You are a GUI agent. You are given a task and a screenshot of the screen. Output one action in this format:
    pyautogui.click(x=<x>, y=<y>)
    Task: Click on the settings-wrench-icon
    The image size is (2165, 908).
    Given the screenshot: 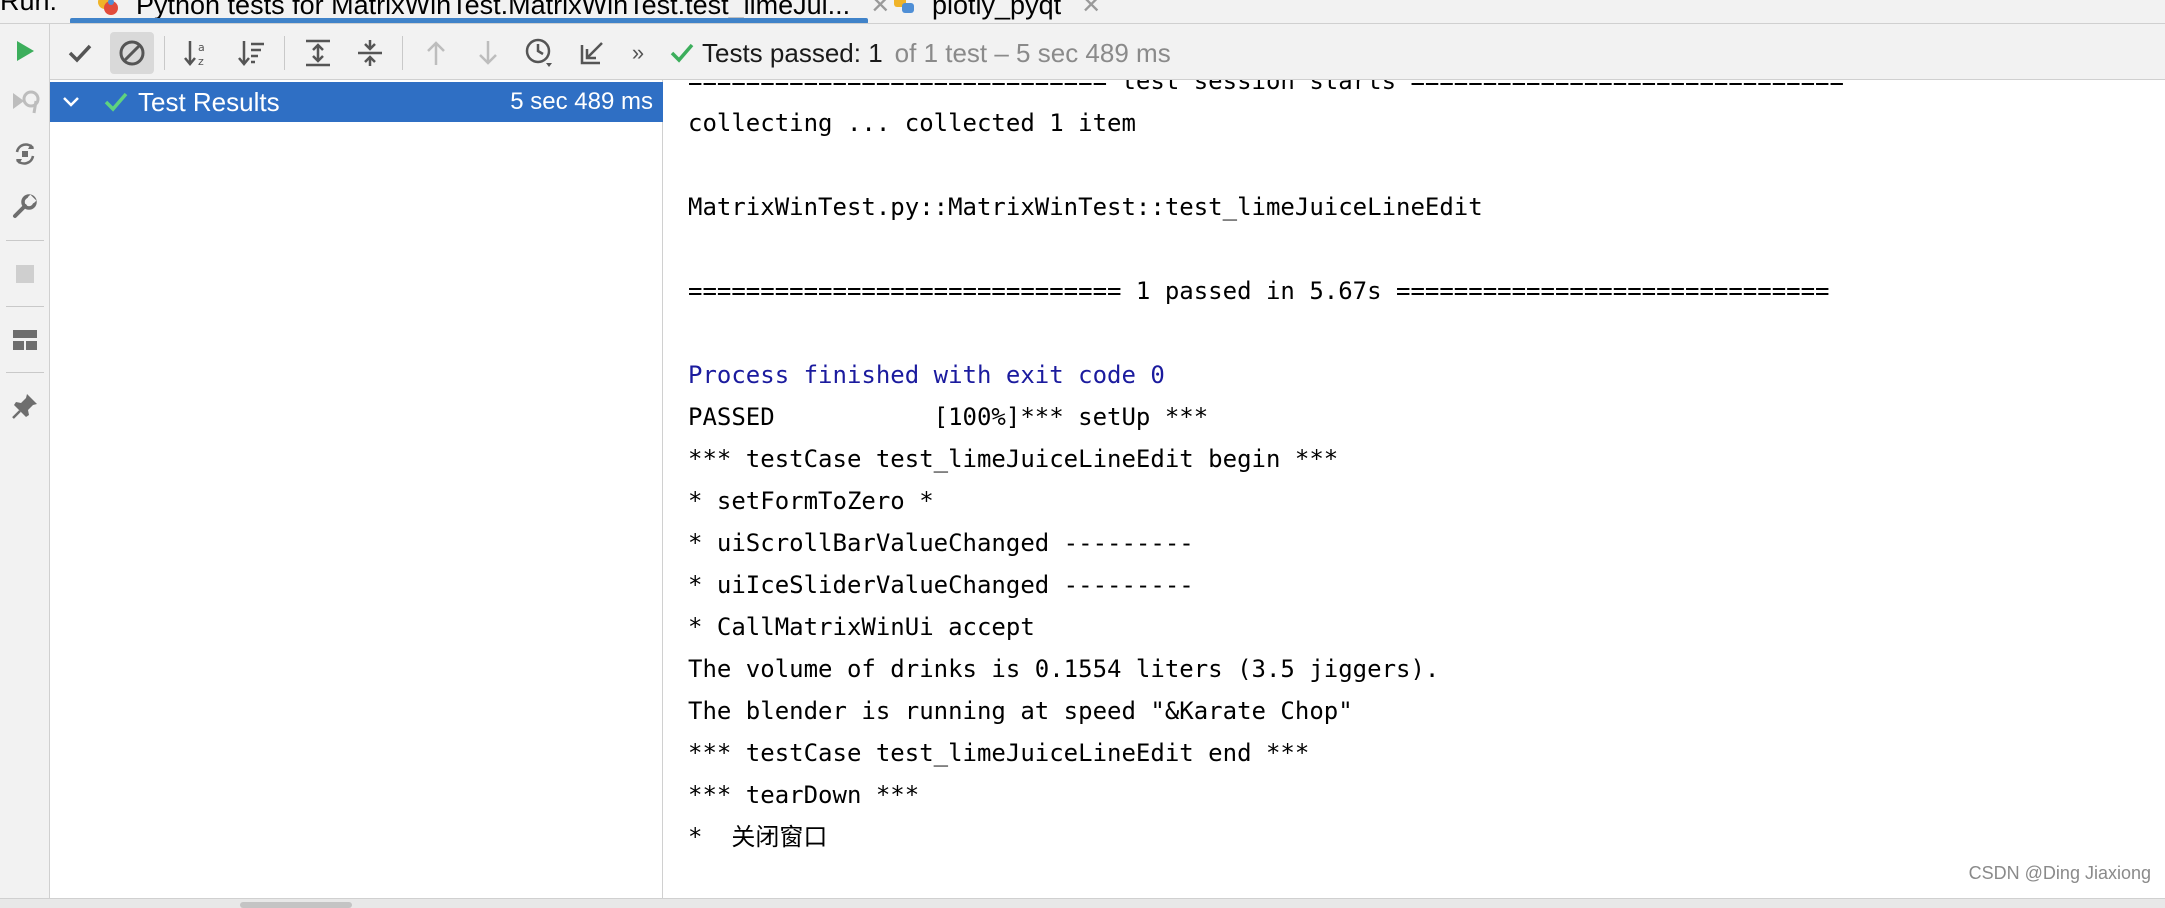 What is the action you would take?
    pyautogui.click(x=25, y=206)
    